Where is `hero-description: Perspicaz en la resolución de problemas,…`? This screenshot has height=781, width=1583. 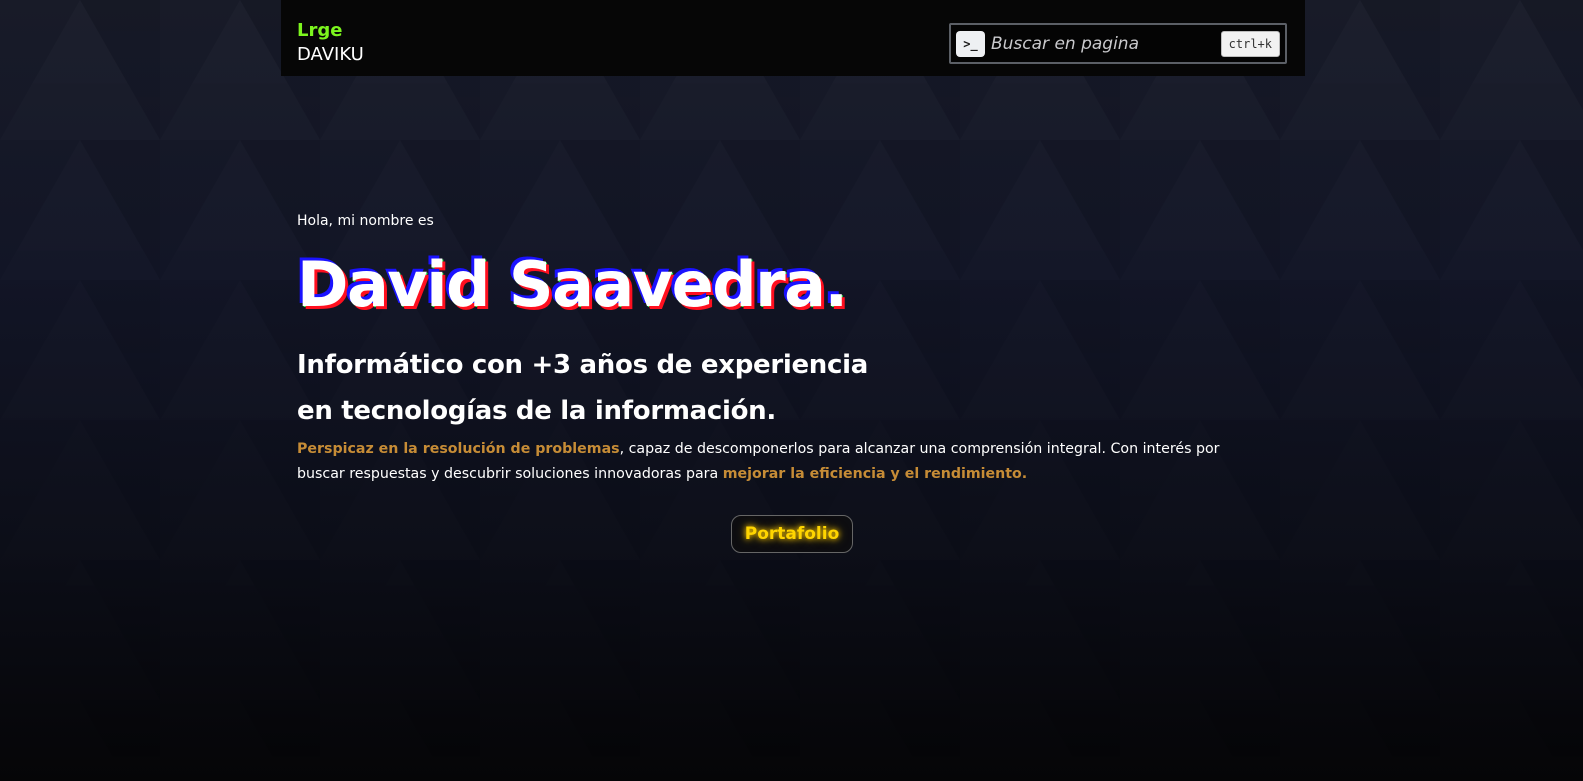 hero-description: Perspicaz en la resolución de problemas,… is located at coordinates (764, 462).